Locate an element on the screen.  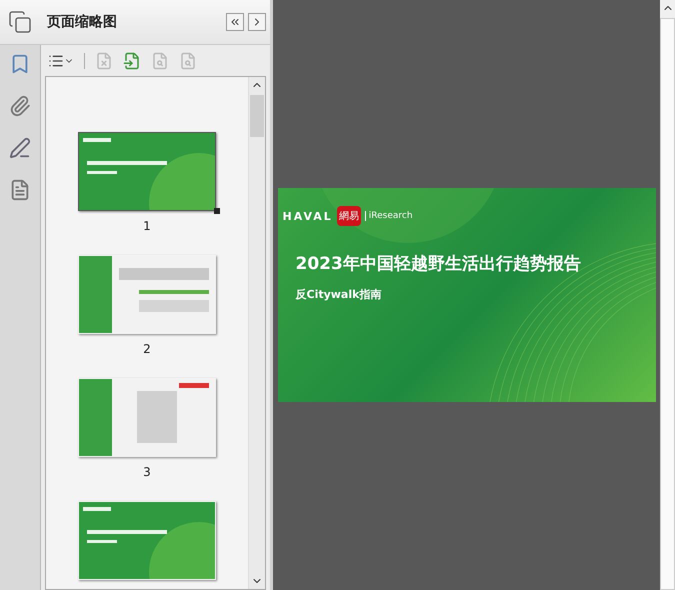
expand-button is located at coordinates (257, 22).